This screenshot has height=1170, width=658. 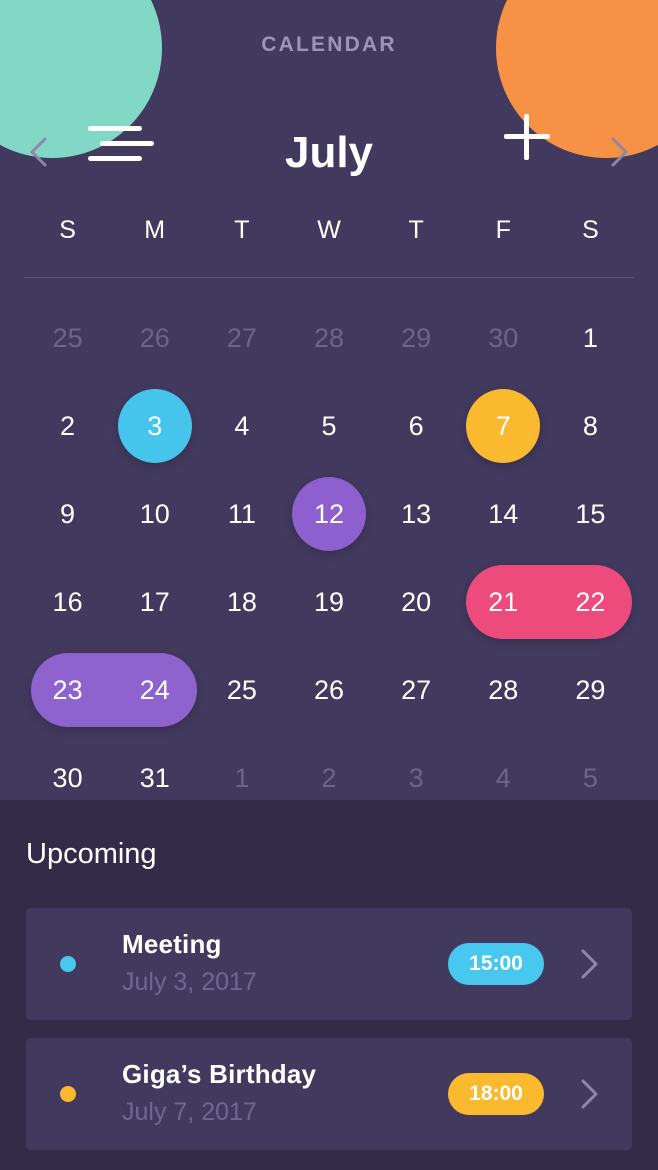 I want to click on event-time-badge: 18:00, so click(x=496, y=1094).